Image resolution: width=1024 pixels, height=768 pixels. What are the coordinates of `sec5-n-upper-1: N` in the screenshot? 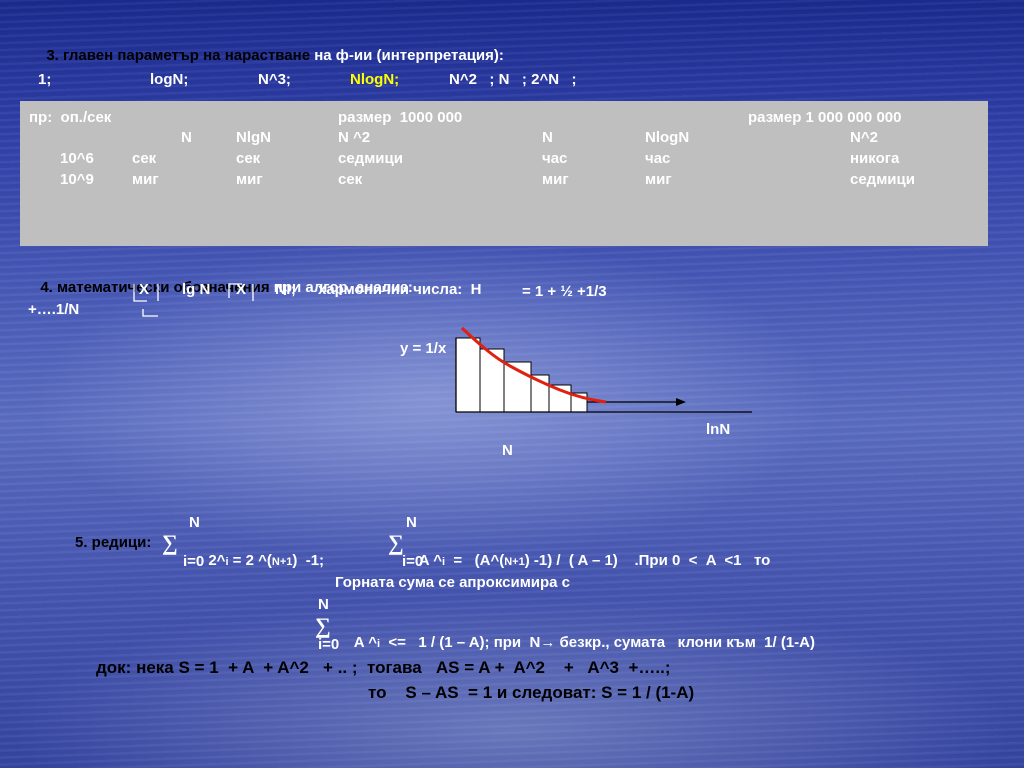 It's located at (194, 522).